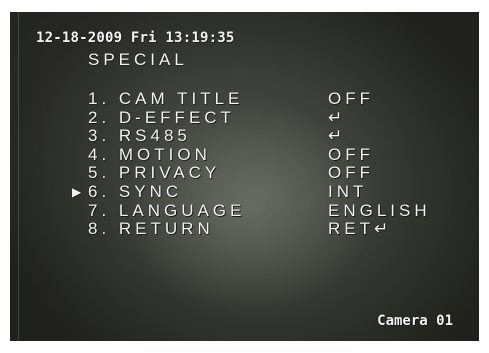 This screenshot has width=489, height=353. Describe the element at coordinates (415, 321) in the screenshot. I see `camera-label: Camera 01` at that location.